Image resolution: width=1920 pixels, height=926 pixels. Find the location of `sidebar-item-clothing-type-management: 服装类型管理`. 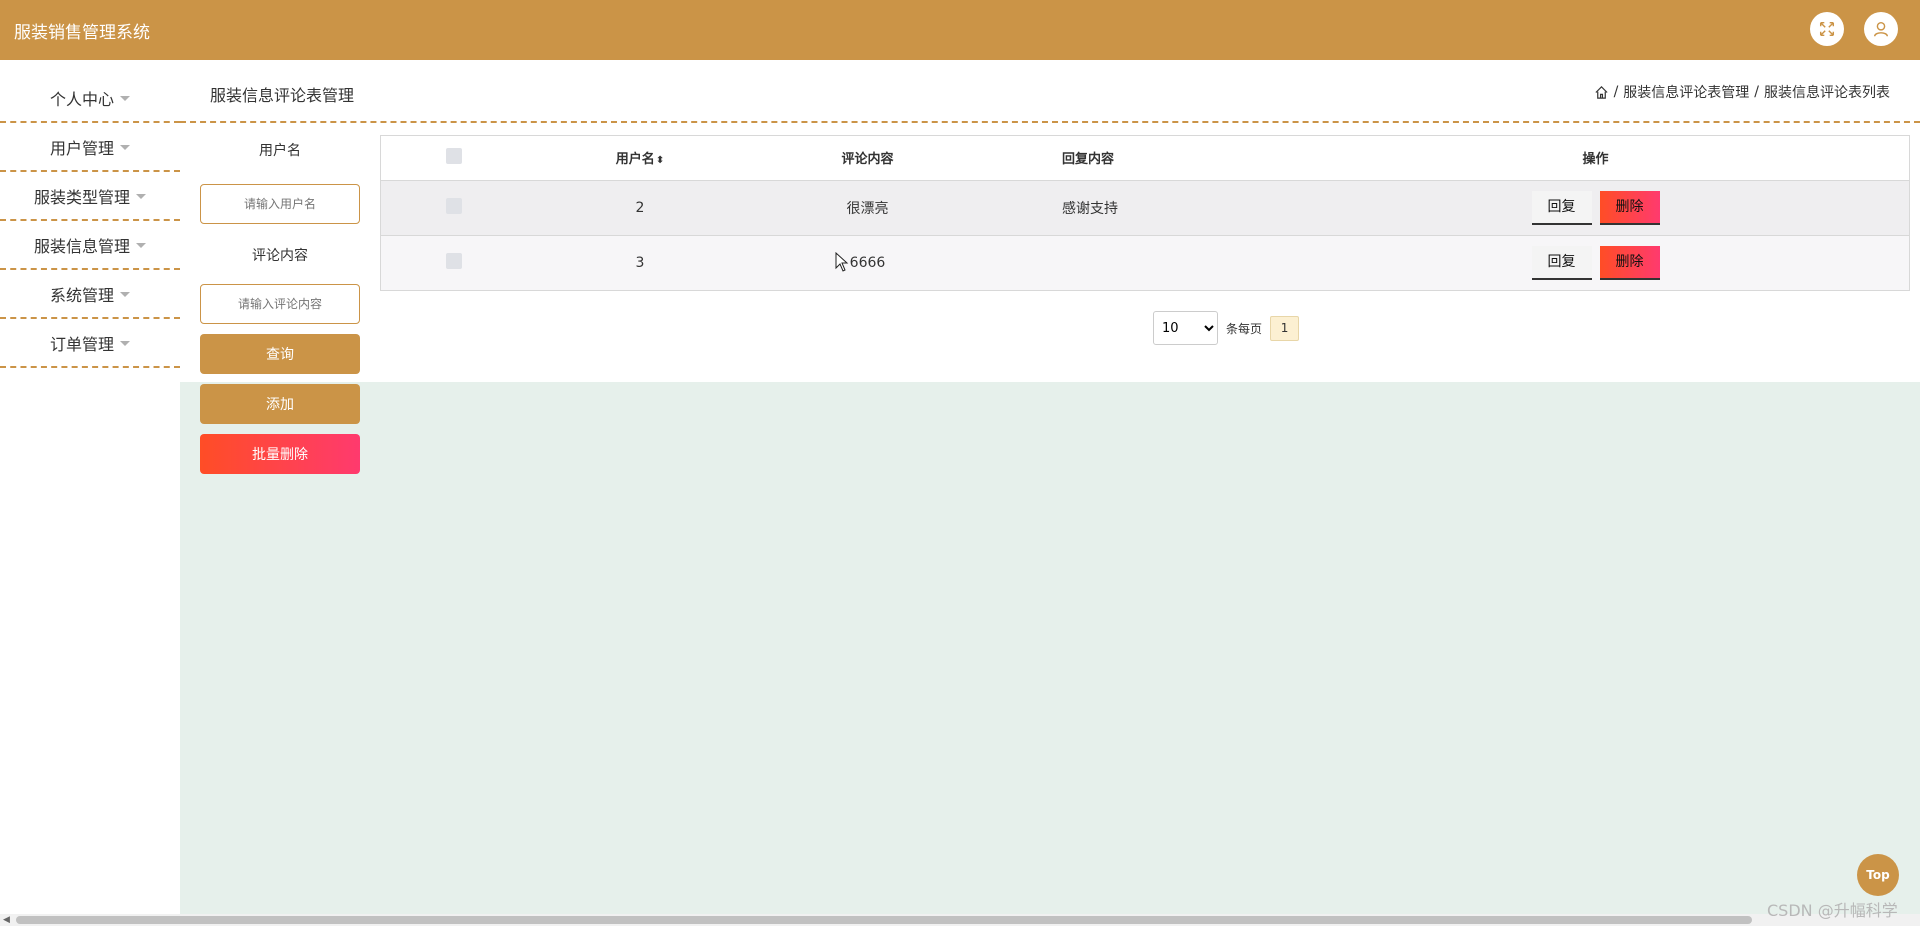

sidebar-item-clothing-type-management: 服装类型管理 is located at coordinates (90, 196).